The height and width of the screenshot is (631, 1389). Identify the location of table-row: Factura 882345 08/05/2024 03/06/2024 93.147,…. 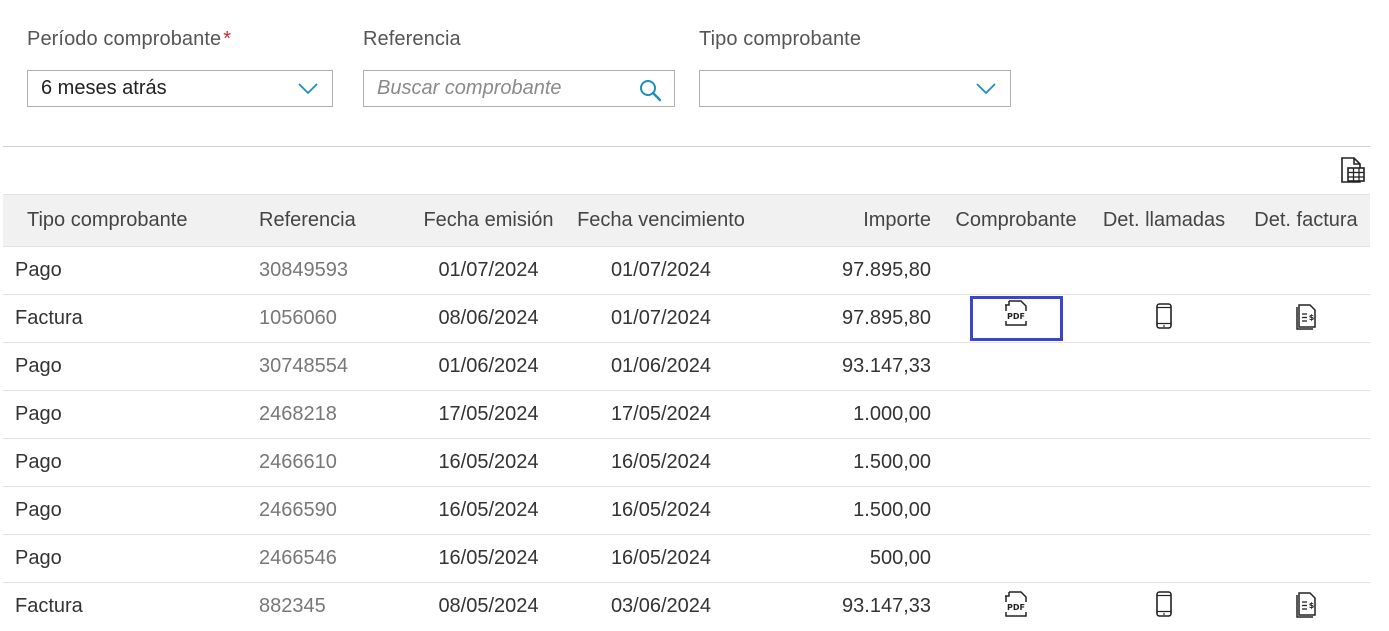
(686, 606).